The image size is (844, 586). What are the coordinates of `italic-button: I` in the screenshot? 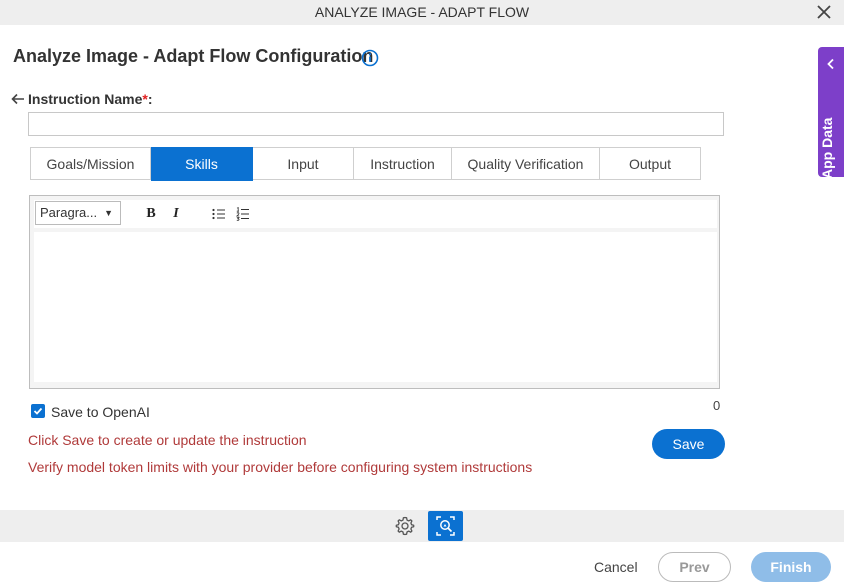 It's located at (176, 214).